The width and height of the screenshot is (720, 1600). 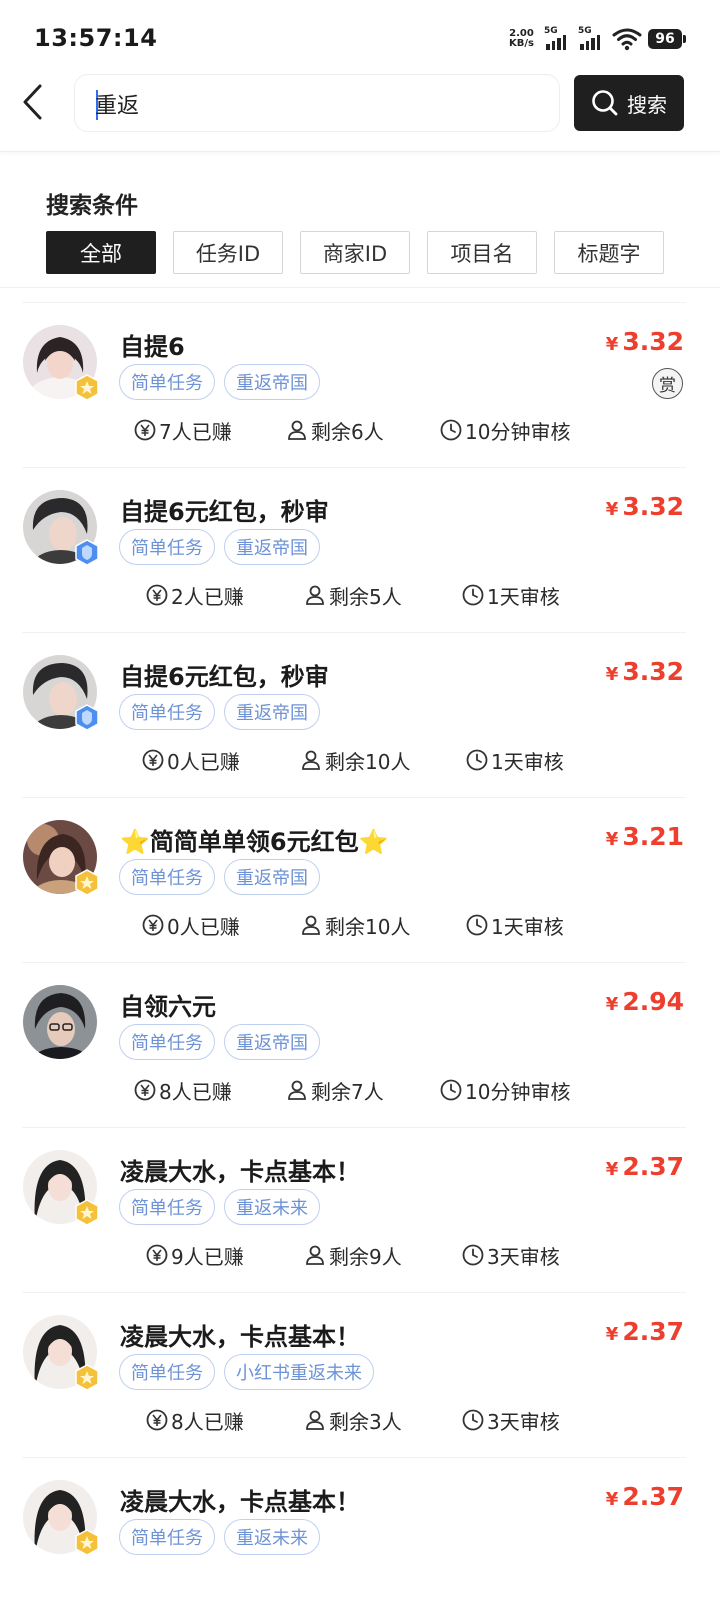 I want to click on search-input, so click(x=315, y=104).